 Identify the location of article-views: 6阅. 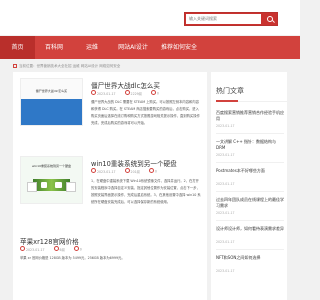
(62, 249).